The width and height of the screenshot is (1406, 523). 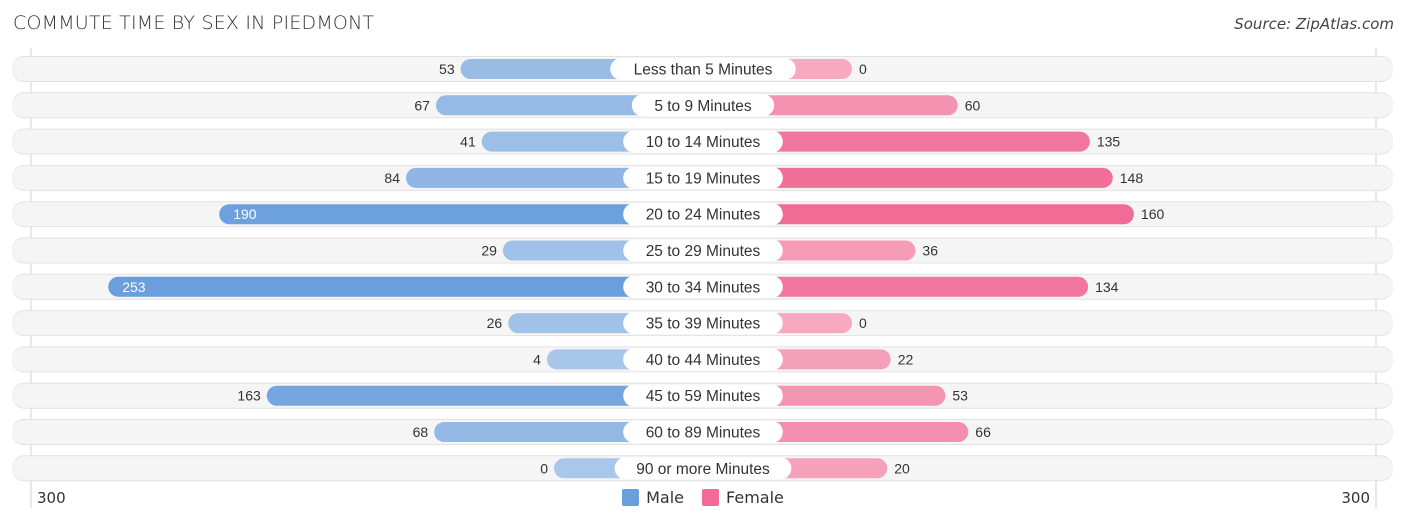 What do you see at coordinates (703, 396) in the screenshot?
I see `category-label: 45 to 59 Minutes` at bounding box center [703, 396].